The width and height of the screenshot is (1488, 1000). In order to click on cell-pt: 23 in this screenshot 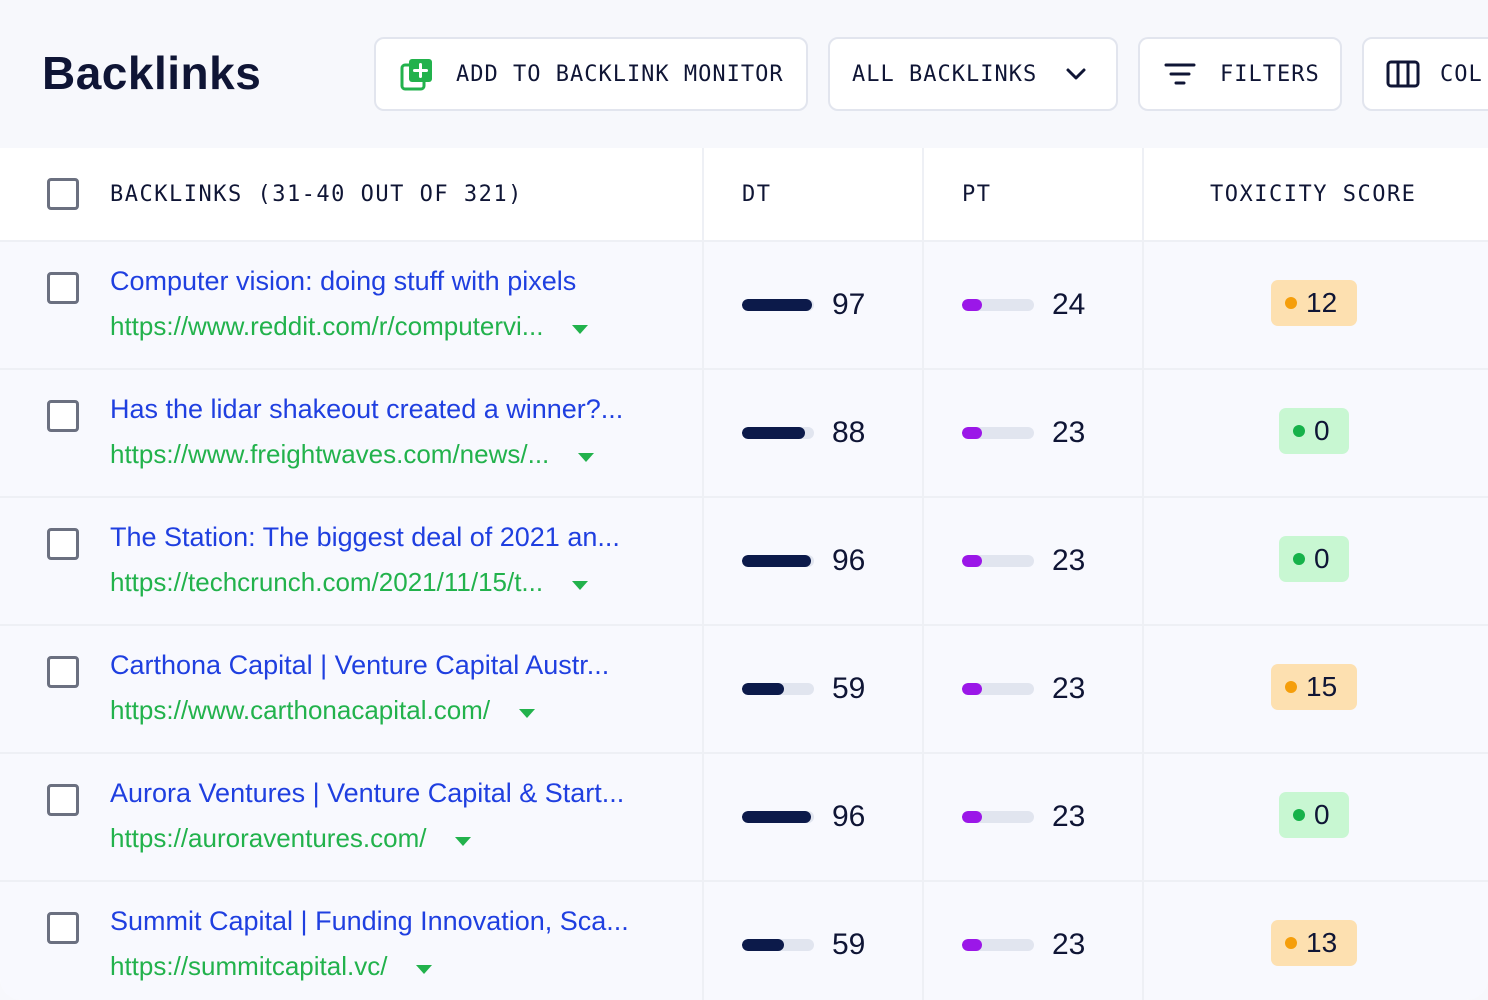, I will do `click(1032, 561)`.